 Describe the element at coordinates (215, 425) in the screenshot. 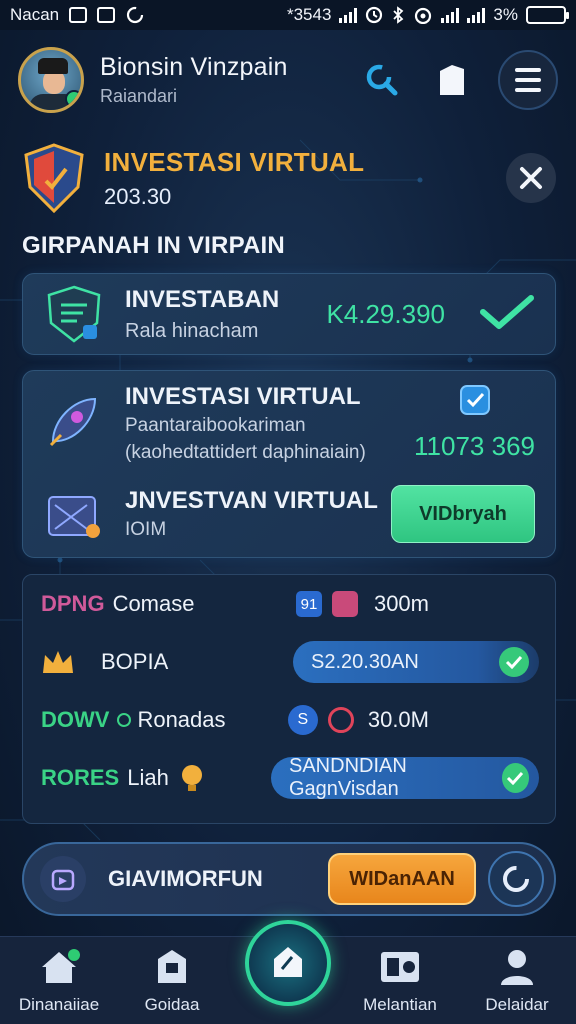

I see `card2-subtitle-line1: Paantaraibookariman` at that location.